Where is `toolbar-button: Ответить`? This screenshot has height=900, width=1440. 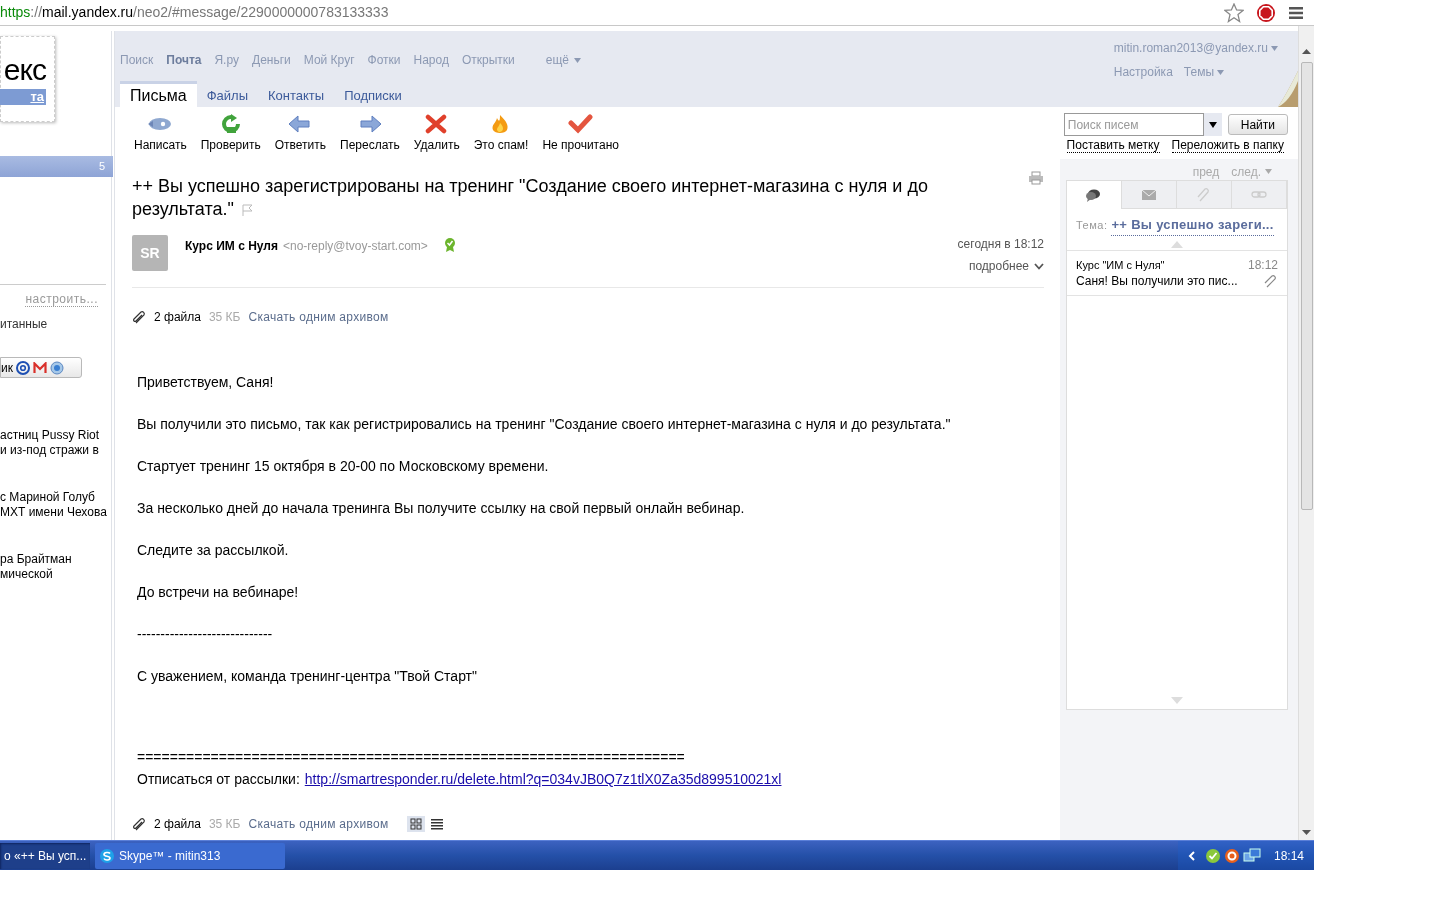 toolbar-button: Ответить is located at coordinates (300, 134).